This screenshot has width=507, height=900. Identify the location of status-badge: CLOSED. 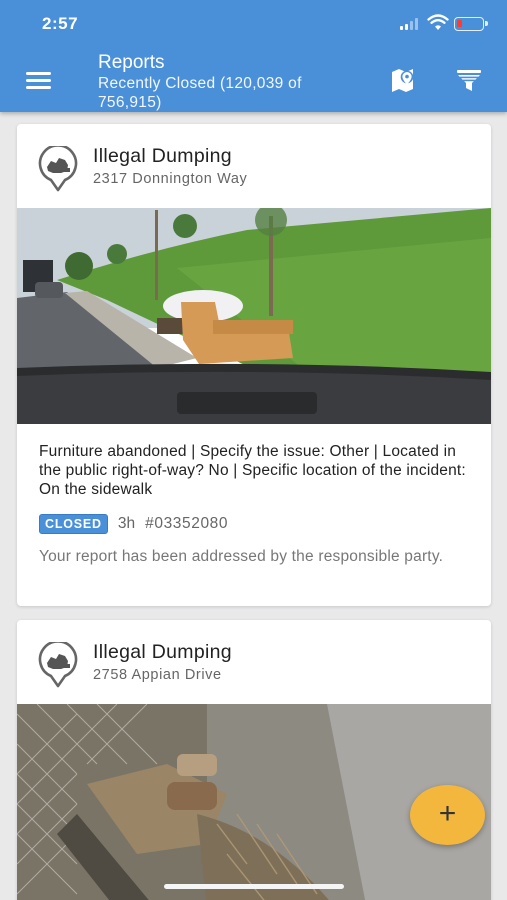
(73, 524).